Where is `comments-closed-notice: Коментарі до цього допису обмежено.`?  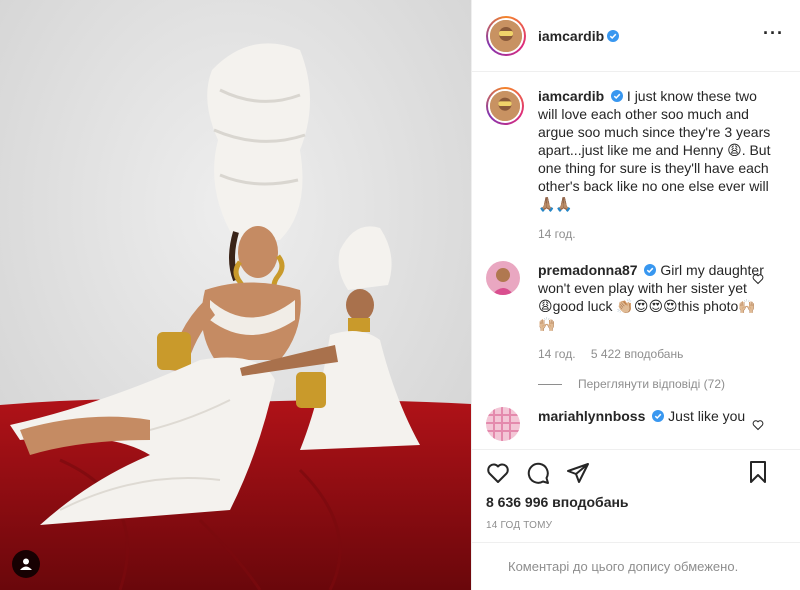
comments-closed-notice: Коментарі до цього допису обмежено. is located at coordinates (636, 566).